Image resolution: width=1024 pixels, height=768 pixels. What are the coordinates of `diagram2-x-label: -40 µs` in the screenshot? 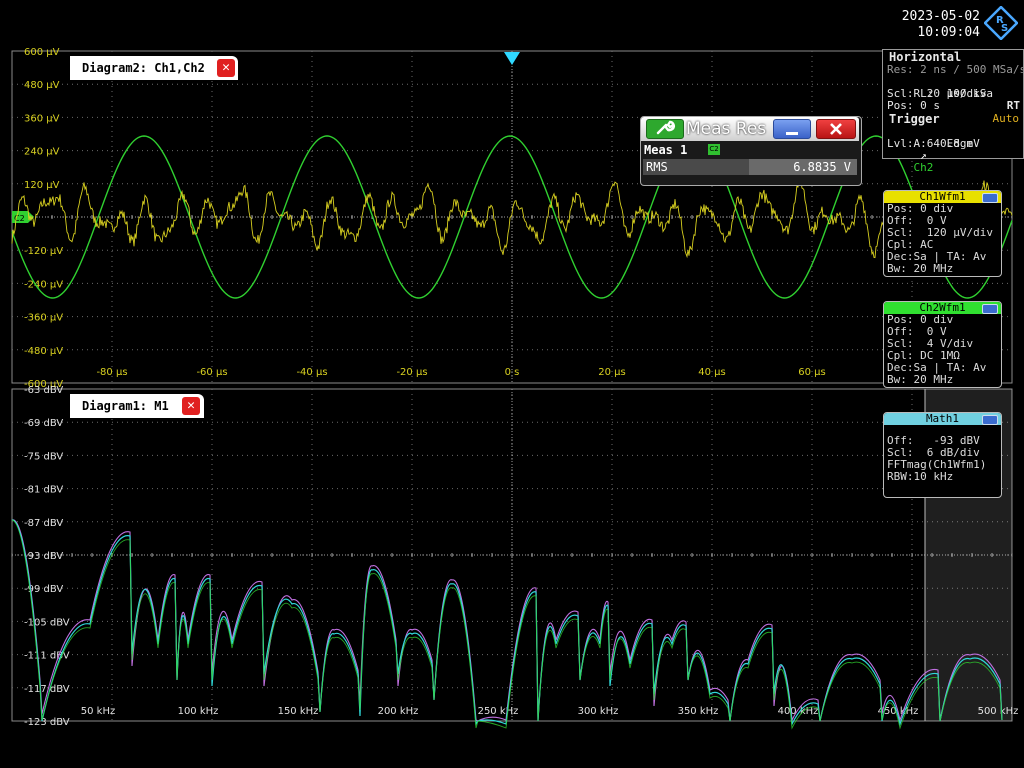 It's located at (311, 372).